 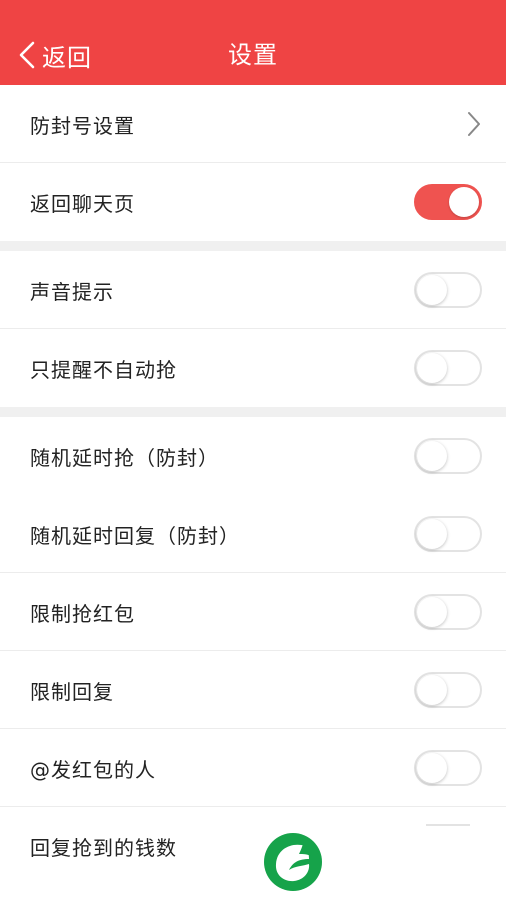 I want to click on settings-row-label: 随机延时回复（防封）, so click(x=135, y=535).